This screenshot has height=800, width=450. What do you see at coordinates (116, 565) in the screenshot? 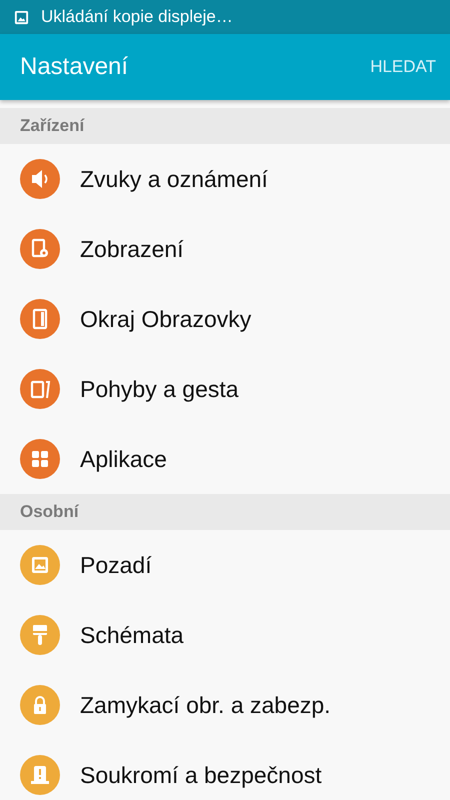
I see `item-label: Pozadí` at bounding box center [116, 565].